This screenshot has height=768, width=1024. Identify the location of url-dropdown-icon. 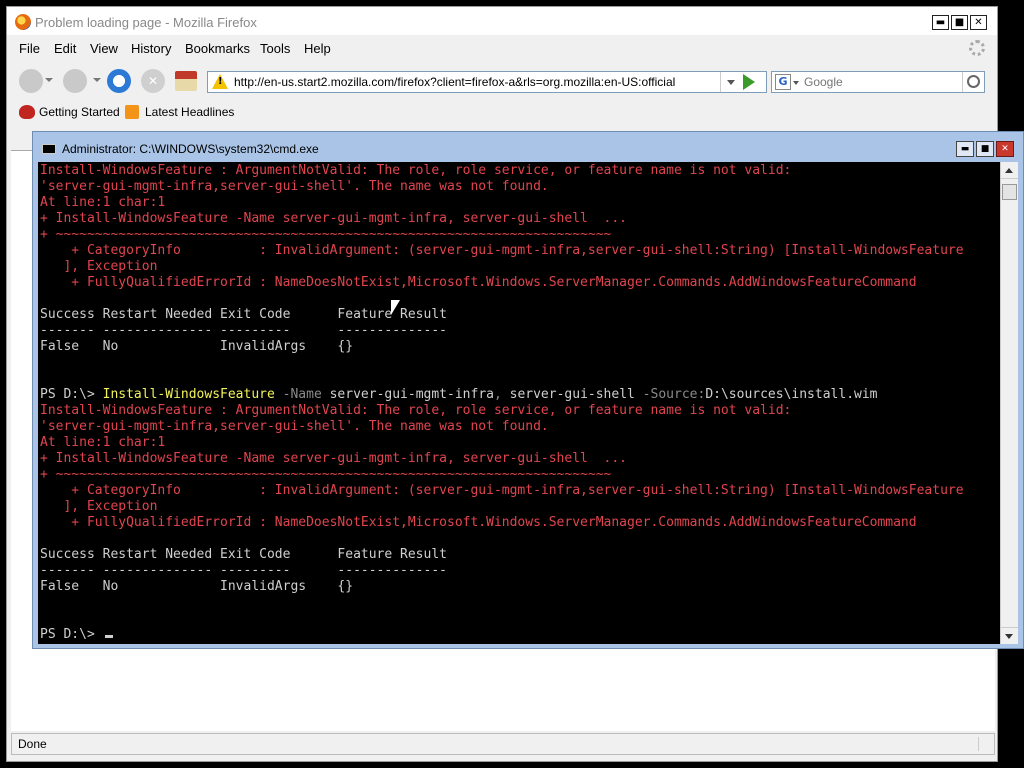
(730, 82).